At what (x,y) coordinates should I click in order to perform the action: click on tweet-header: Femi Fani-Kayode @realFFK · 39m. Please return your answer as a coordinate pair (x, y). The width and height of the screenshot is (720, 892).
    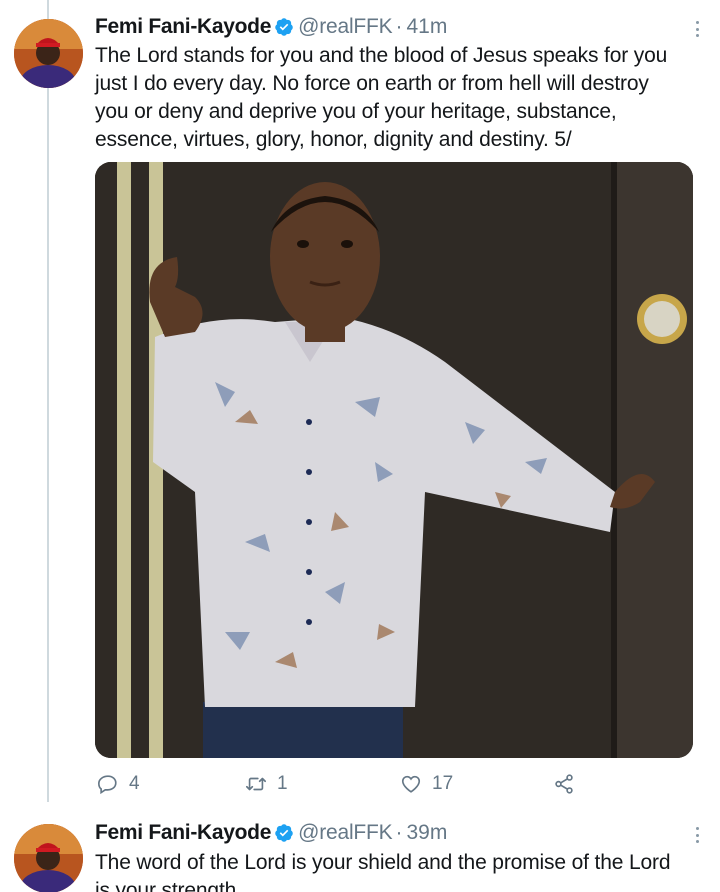
    Looking at the image, I should click on (271, 833).